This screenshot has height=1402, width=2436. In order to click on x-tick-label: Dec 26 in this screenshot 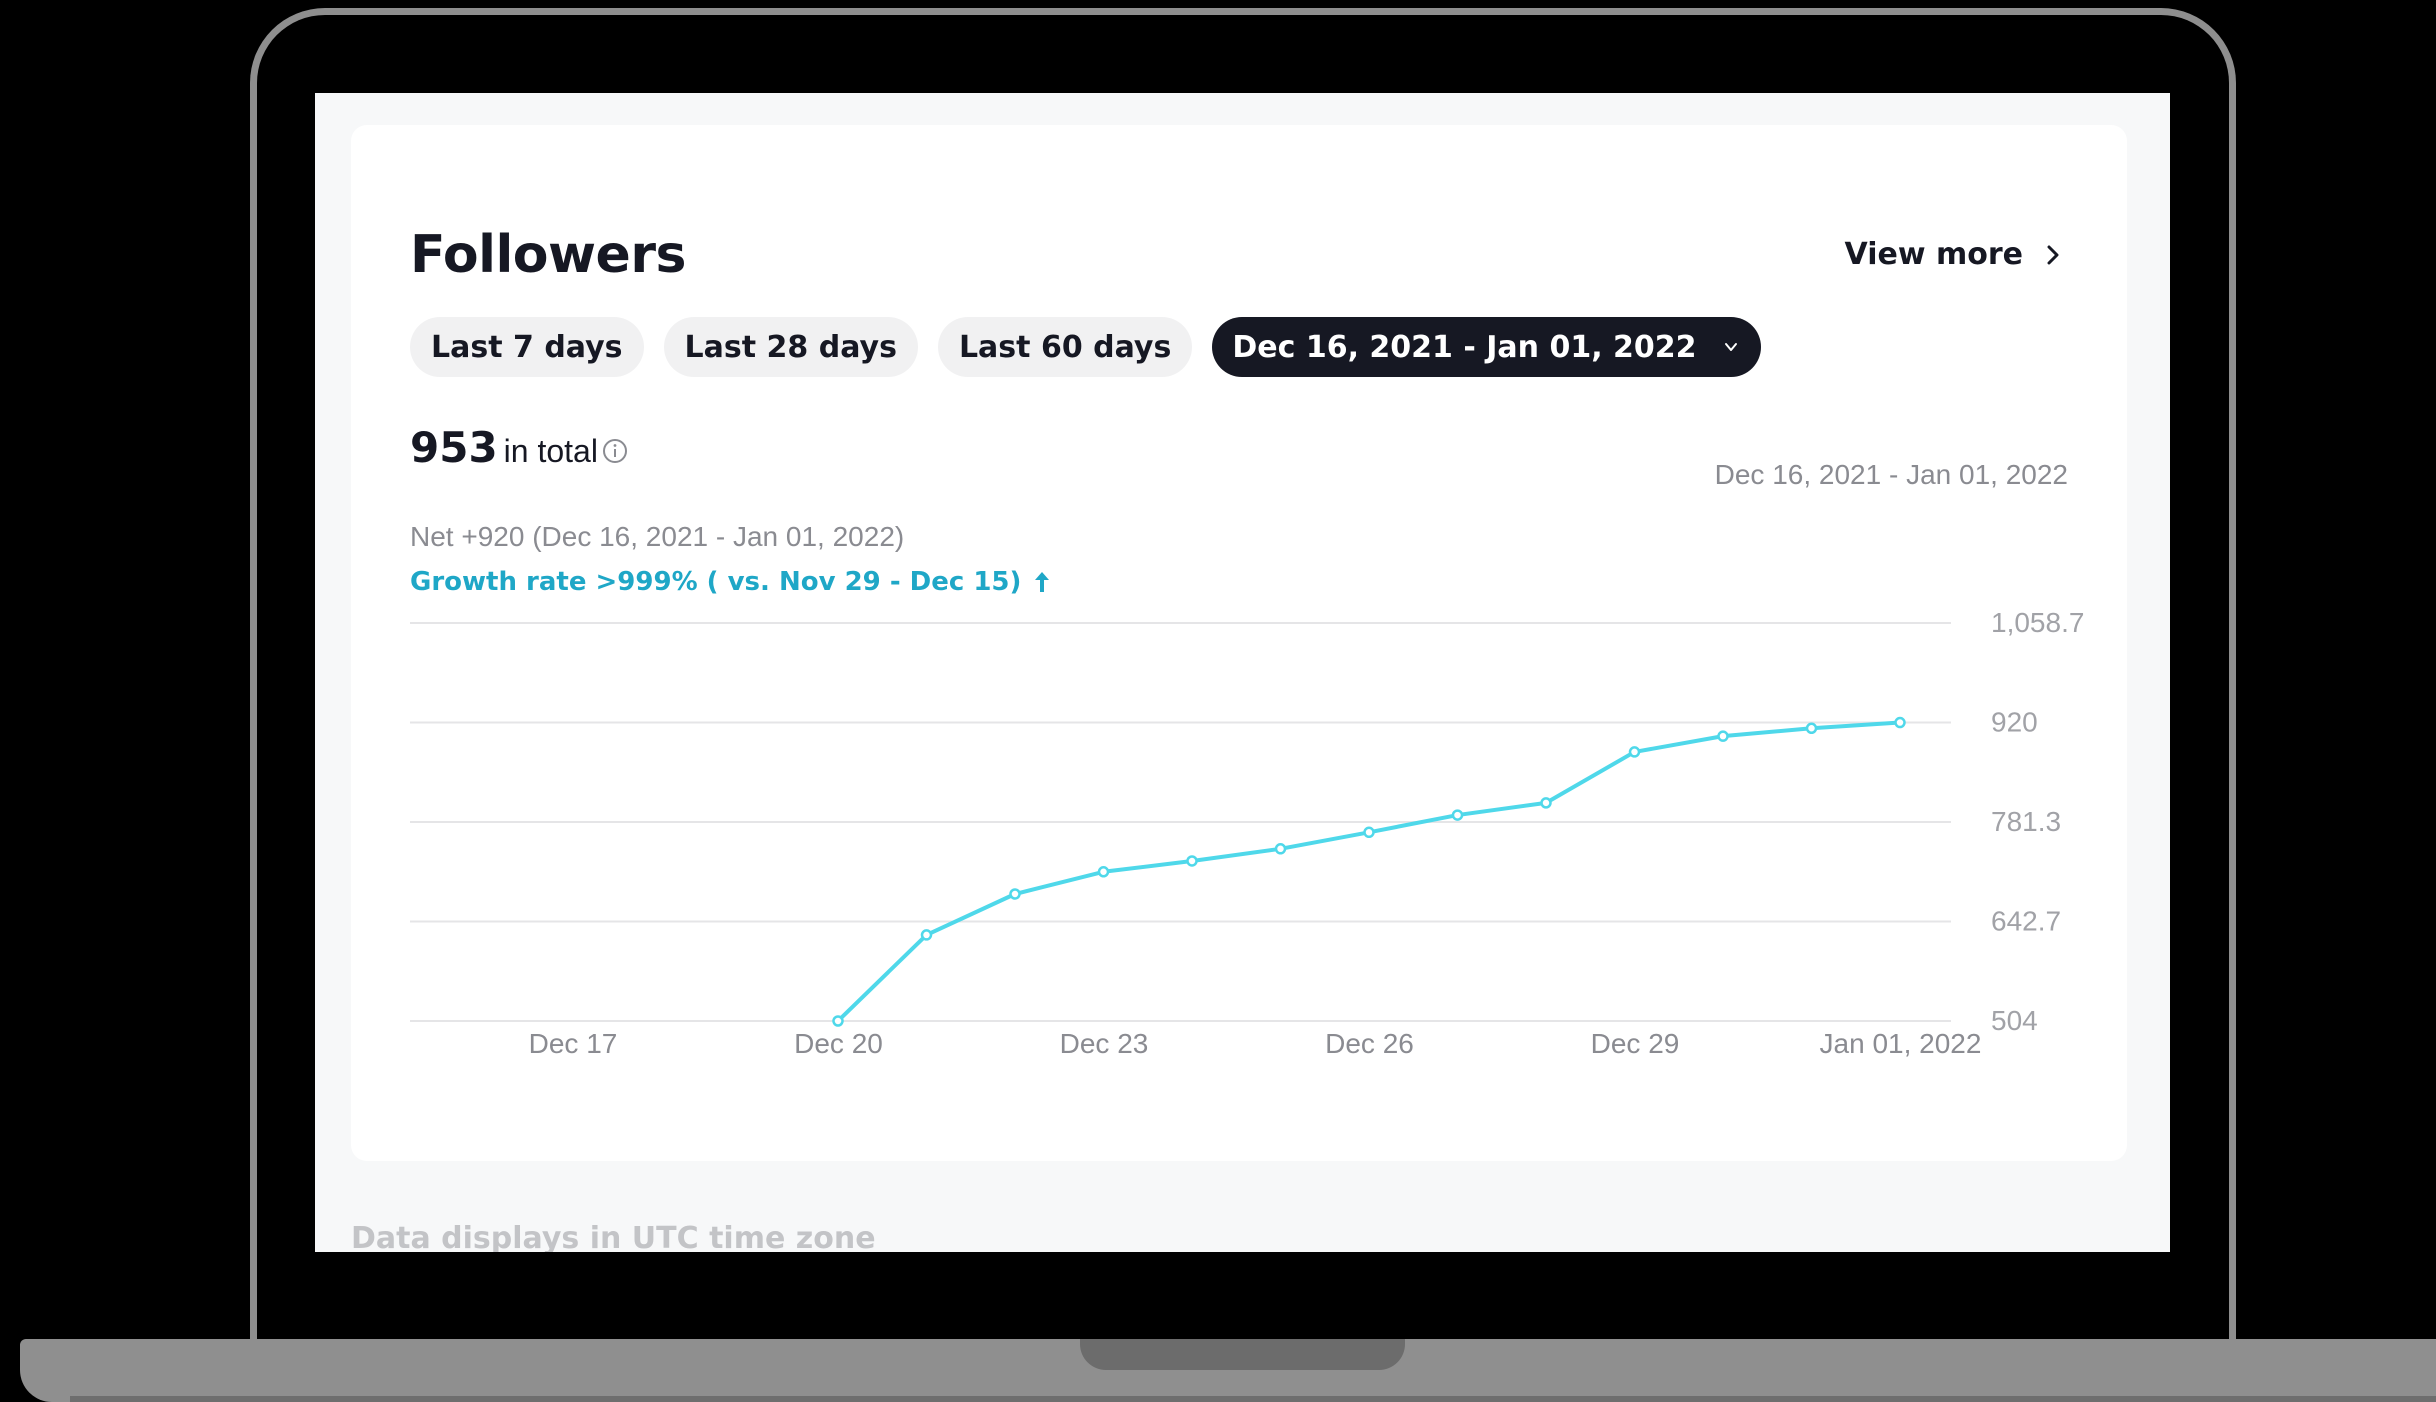, I will do `click(1369, 1043)`.